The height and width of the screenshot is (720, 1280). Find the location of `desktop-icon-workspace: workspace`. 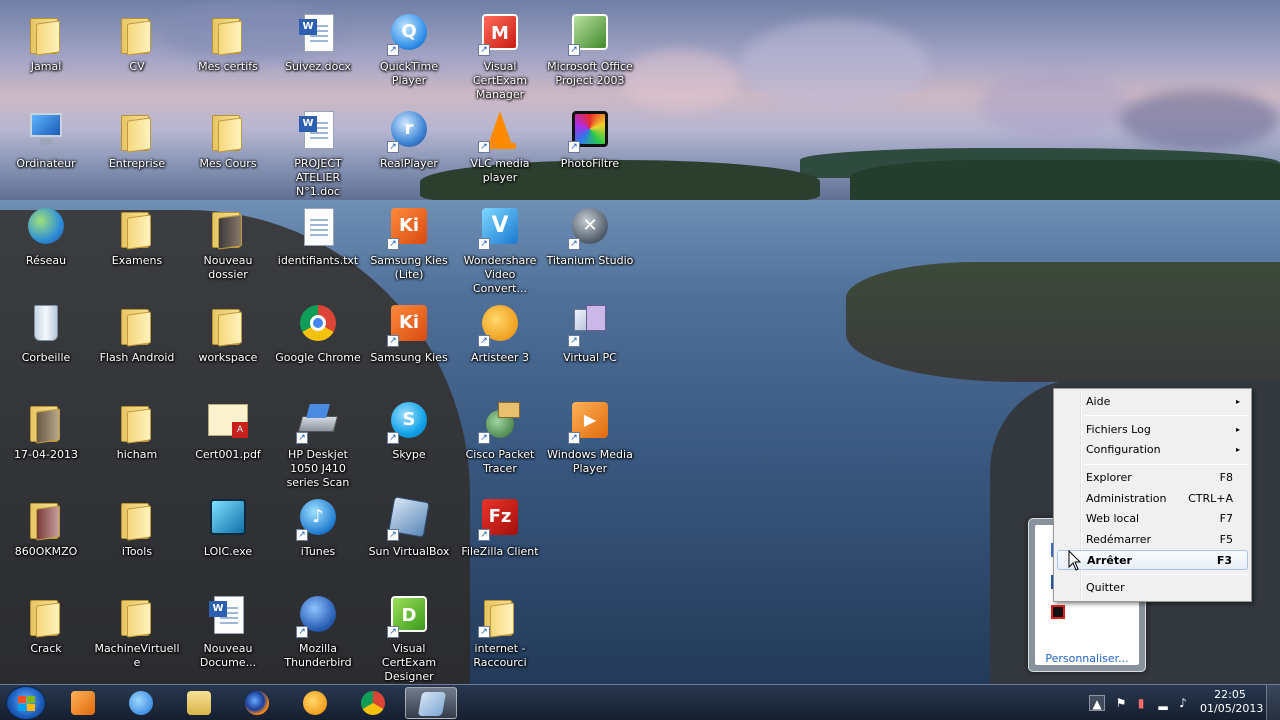

desktop-icon-workspace: workspace is located at coordinates (228, 342).